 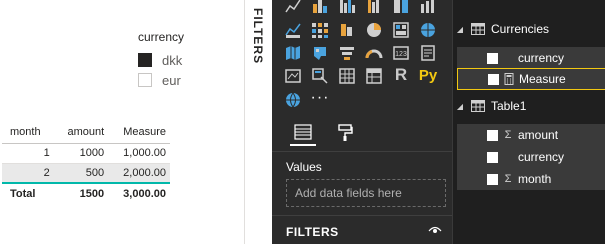 I want to click on table-cell: 1, so click(x=28, y=153).